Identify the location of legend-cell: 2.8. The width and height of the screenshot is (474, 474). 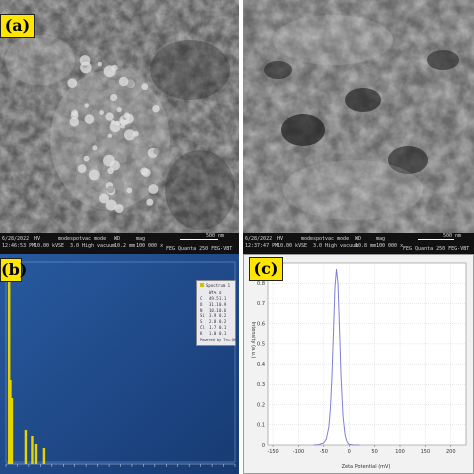
(213, 322).